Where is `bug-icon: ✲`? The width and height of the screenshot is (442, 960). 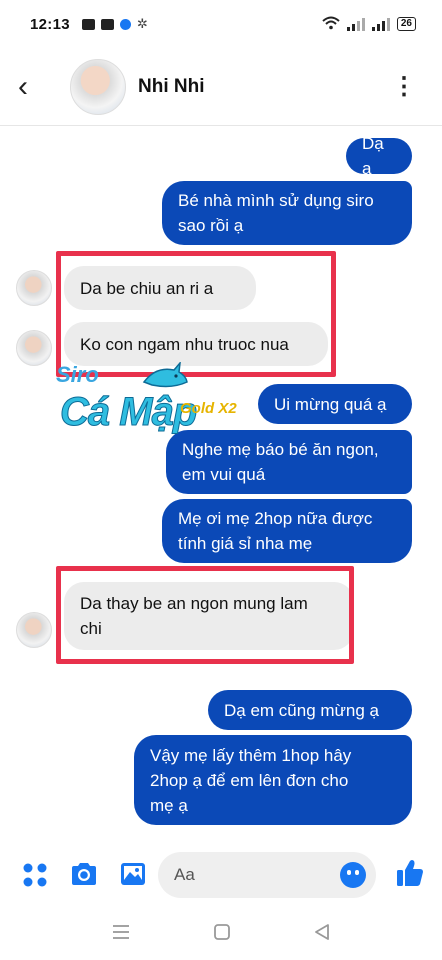 bug-icon: ✲ is located at coordinates (142, 23).